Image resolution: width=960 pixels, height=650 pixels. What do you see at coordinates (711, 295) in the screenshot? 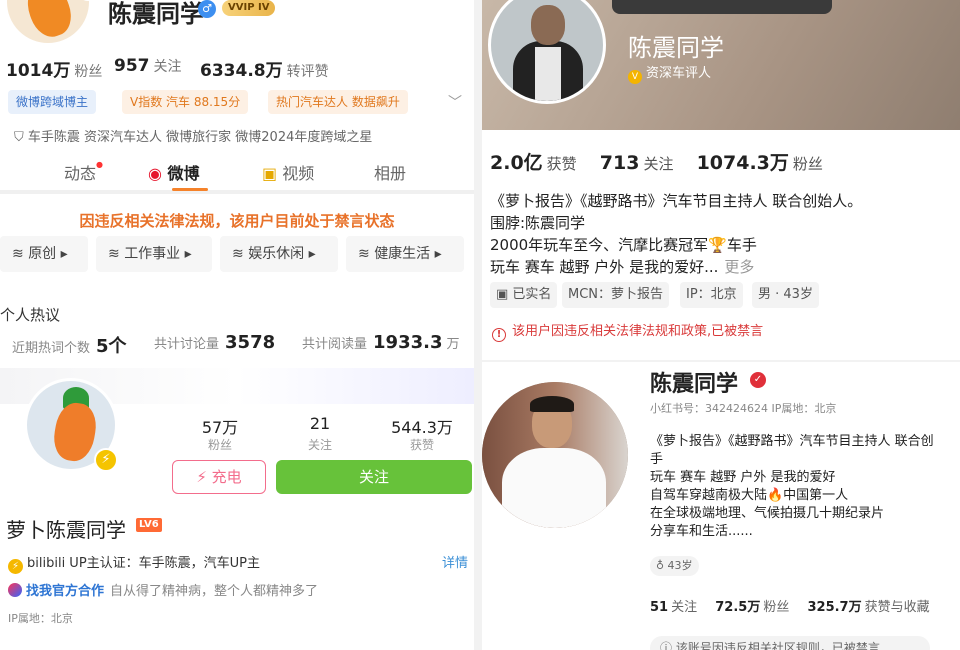
I see `chip-ip: IP：北京` at bounding box center [711, 295].